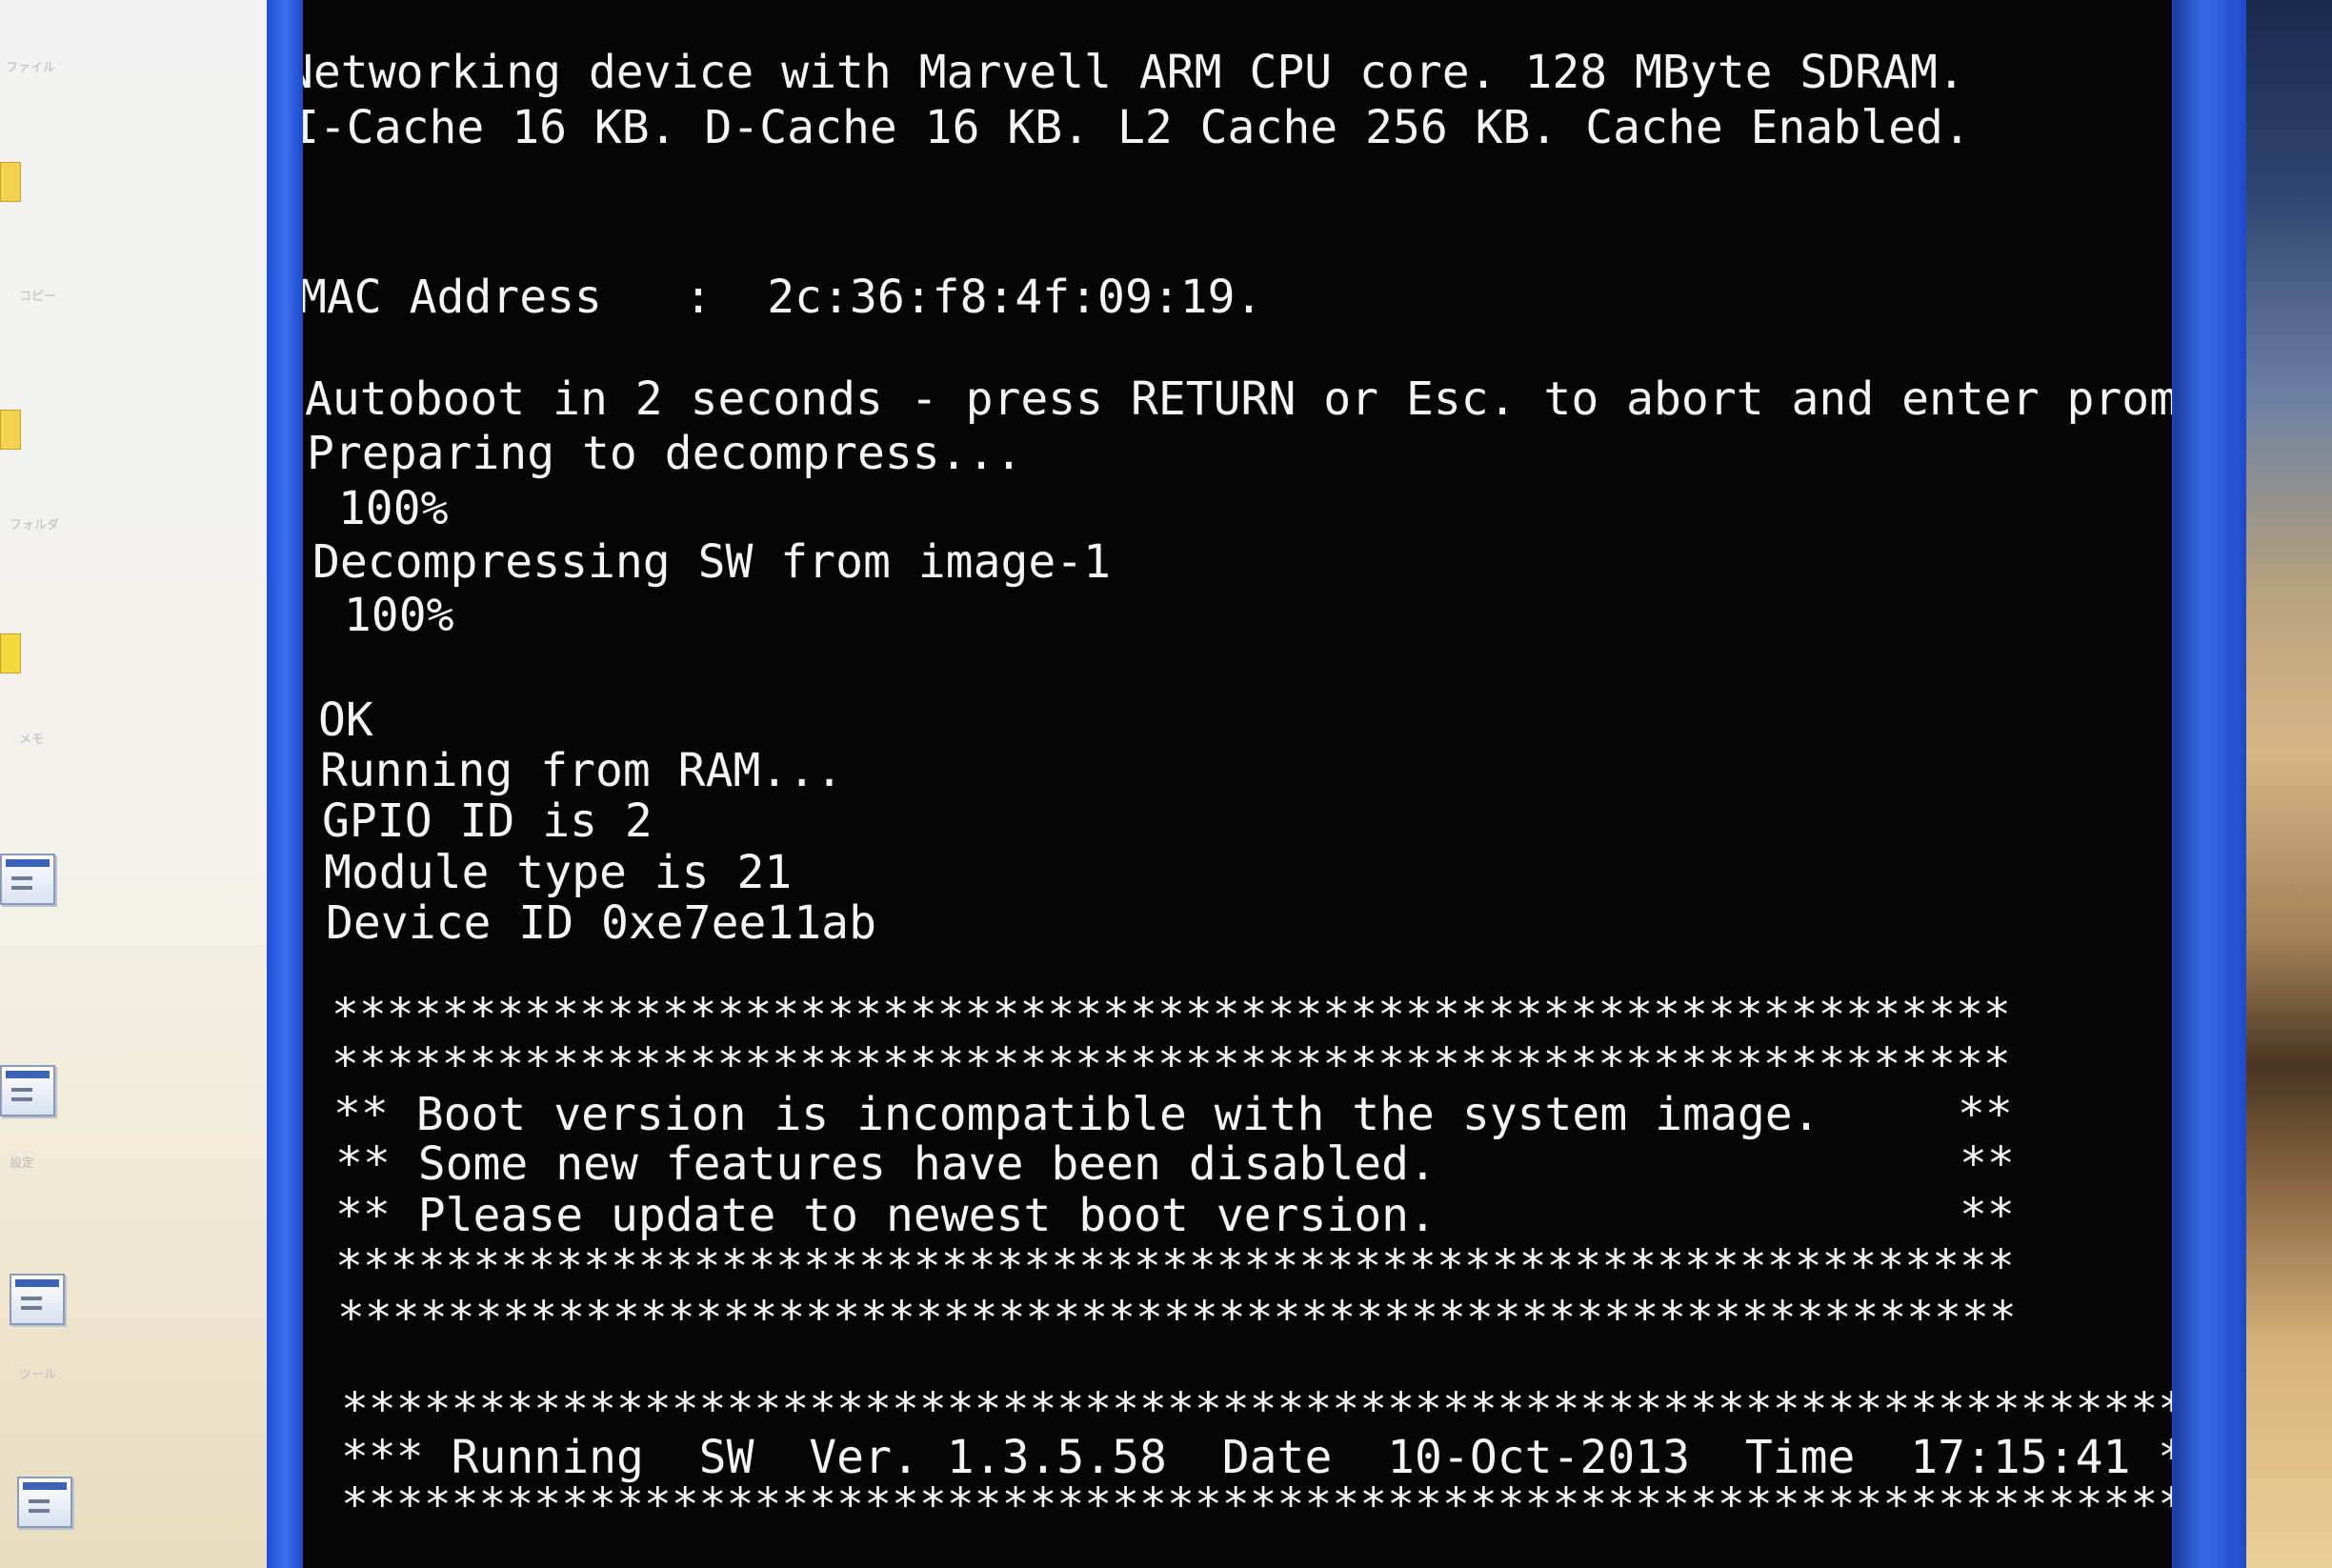 The height and width of the screenshot is (1568, 2332). Describe the element at coordinates (783, 298) in the screenshot. I see `console-line: MAC Address : 2c:36:f8:4f:09:19.` at that location.